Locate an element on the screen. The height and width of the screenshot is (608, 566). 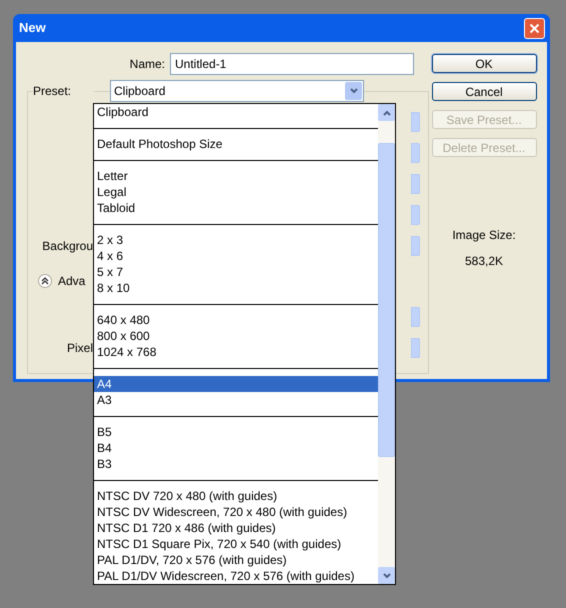
preset-option: 2 x 3 is located at coordinates (236, 240).